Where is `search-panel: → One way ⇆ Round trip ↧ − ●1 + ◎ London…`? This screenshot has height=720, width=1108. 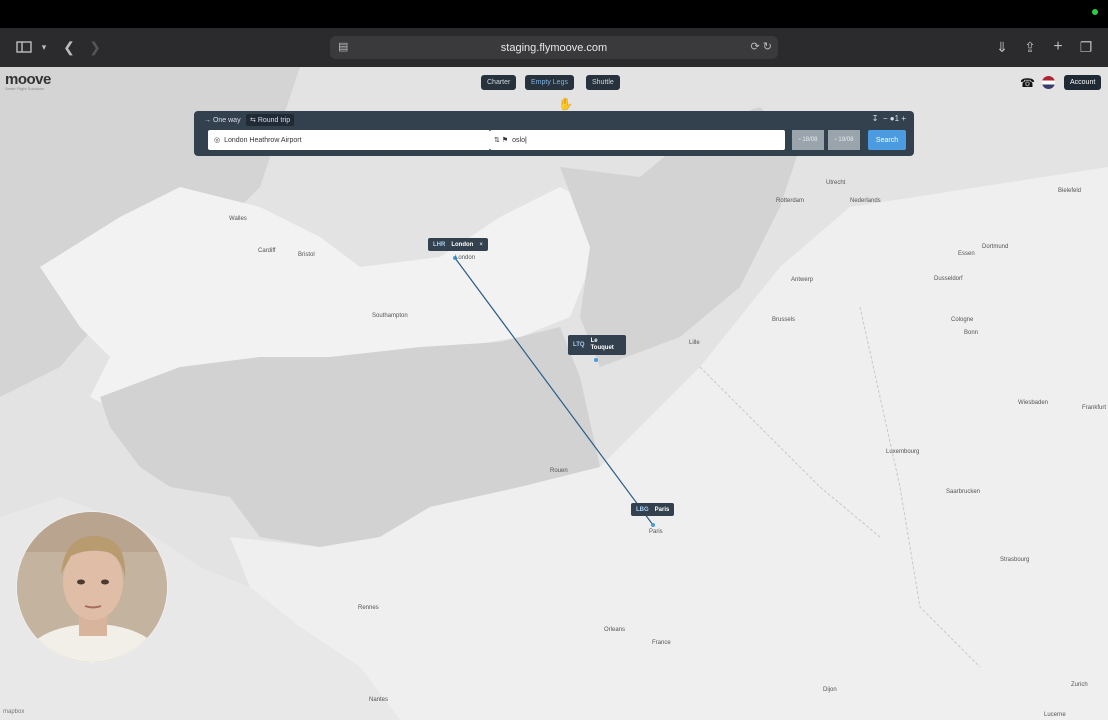
search-panel: → One way ⇆ Round trip ↧ − ●1 + ◎ London… is located at coordinates (554, 133).